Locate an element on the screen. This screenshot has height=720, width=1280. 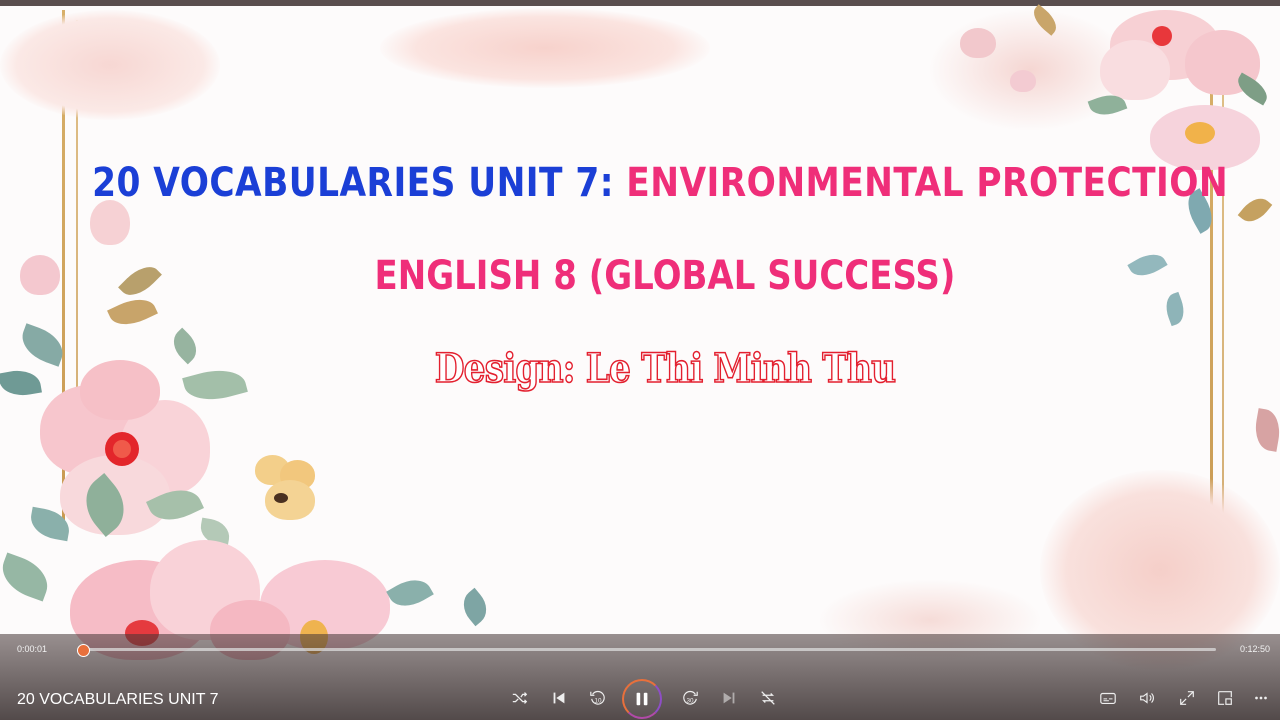
slide-title-unit: 20 VOCABULARIES UNIT 7: is located at coordinates (353, 183).